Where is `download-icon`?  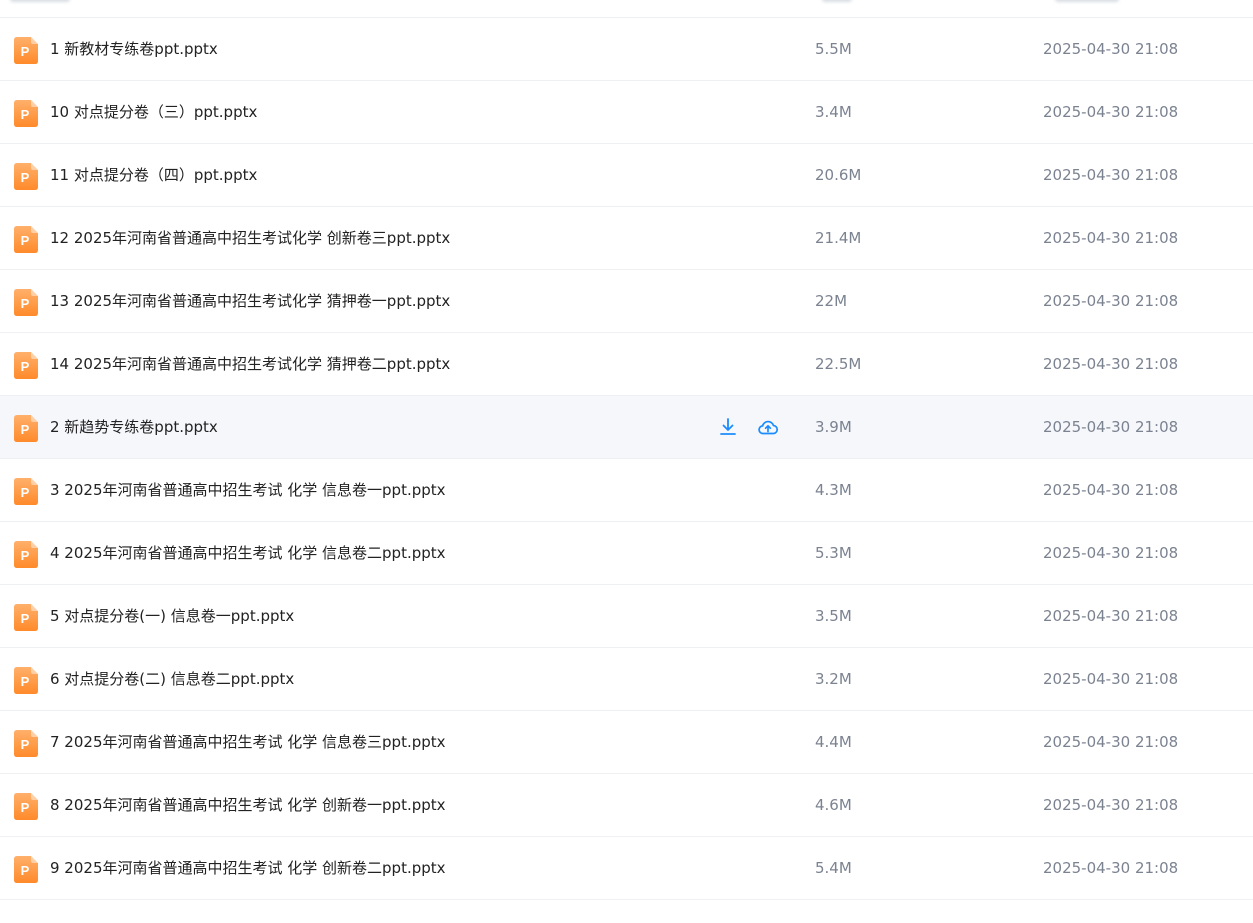
download-icon is located at coordinates (728, 426).